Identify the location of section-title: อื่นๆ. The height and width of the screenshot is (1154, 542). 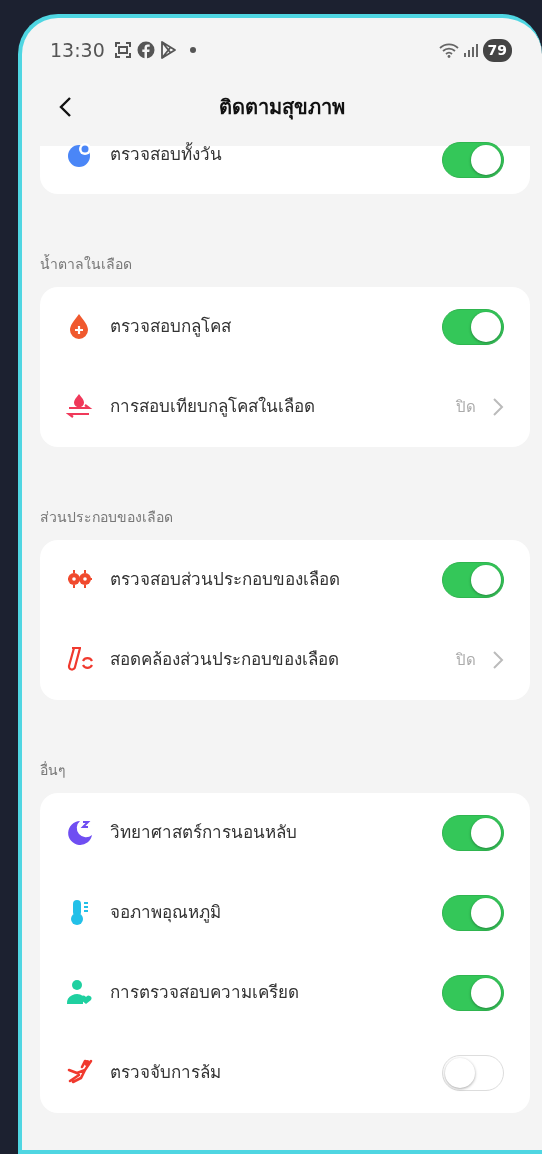
(53, 770).